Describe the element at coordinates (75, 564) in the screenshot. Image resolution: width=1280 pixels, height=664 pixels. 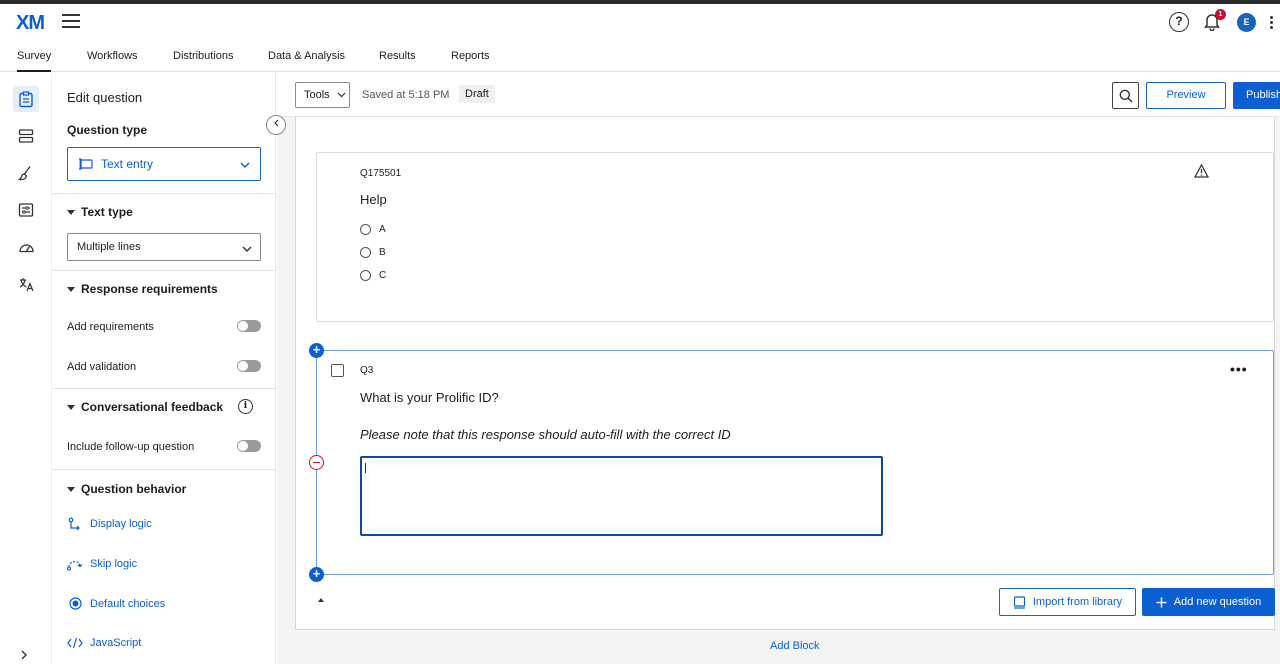
I see `skip-logic-icon` at that location.